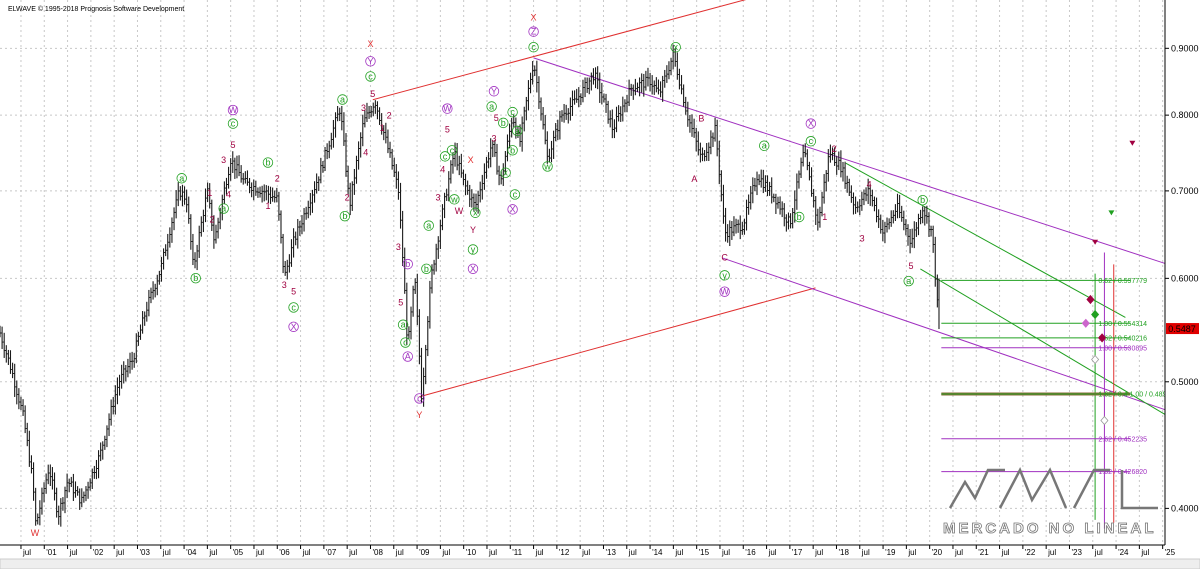  I want to click on x-tick-label: '25, so click(1170, 552).